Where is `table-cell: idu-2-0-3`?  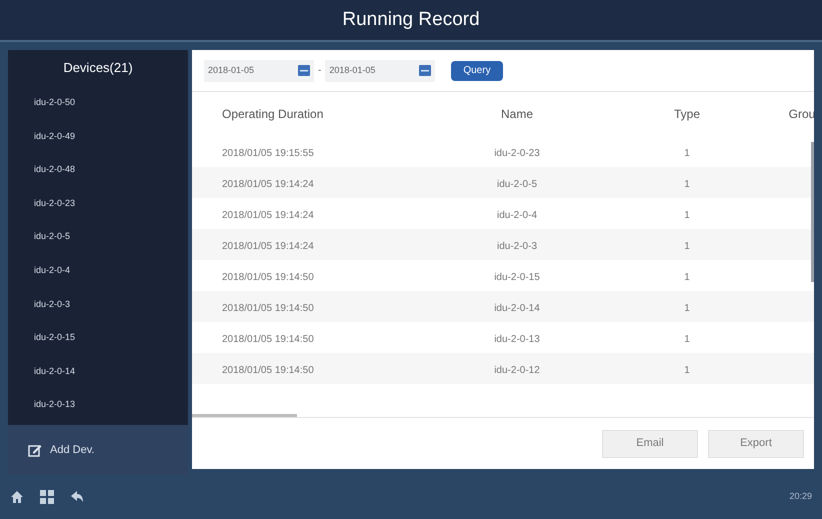
table-cell: idu-2-0-3 is located at coordinates (517, 246).